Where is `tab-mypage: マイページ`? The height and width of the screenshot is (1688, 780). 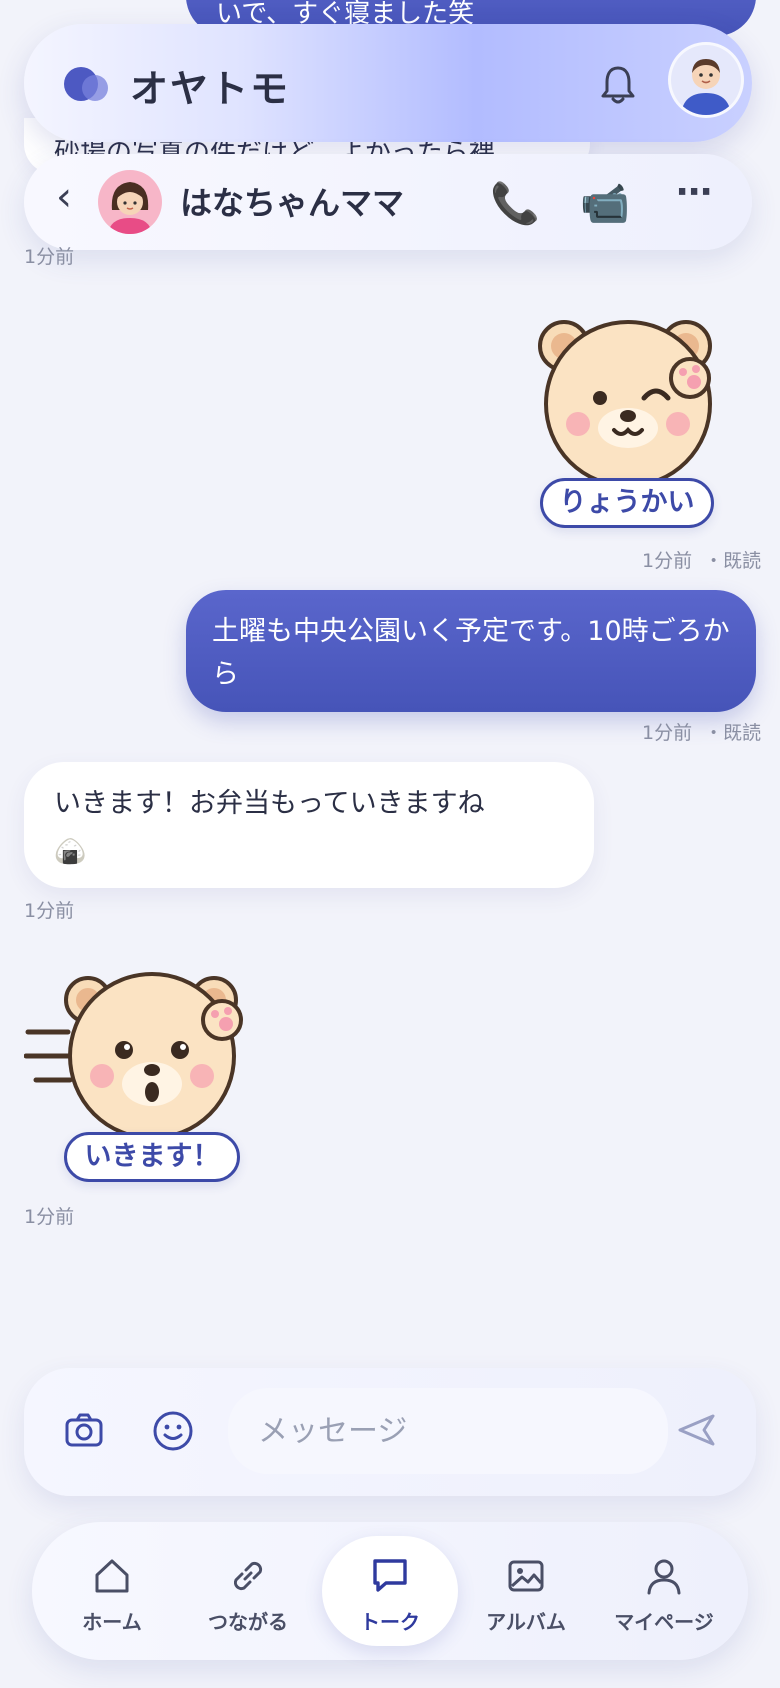
tab-mypage: マイページ is located at coordinates (664, 1591).